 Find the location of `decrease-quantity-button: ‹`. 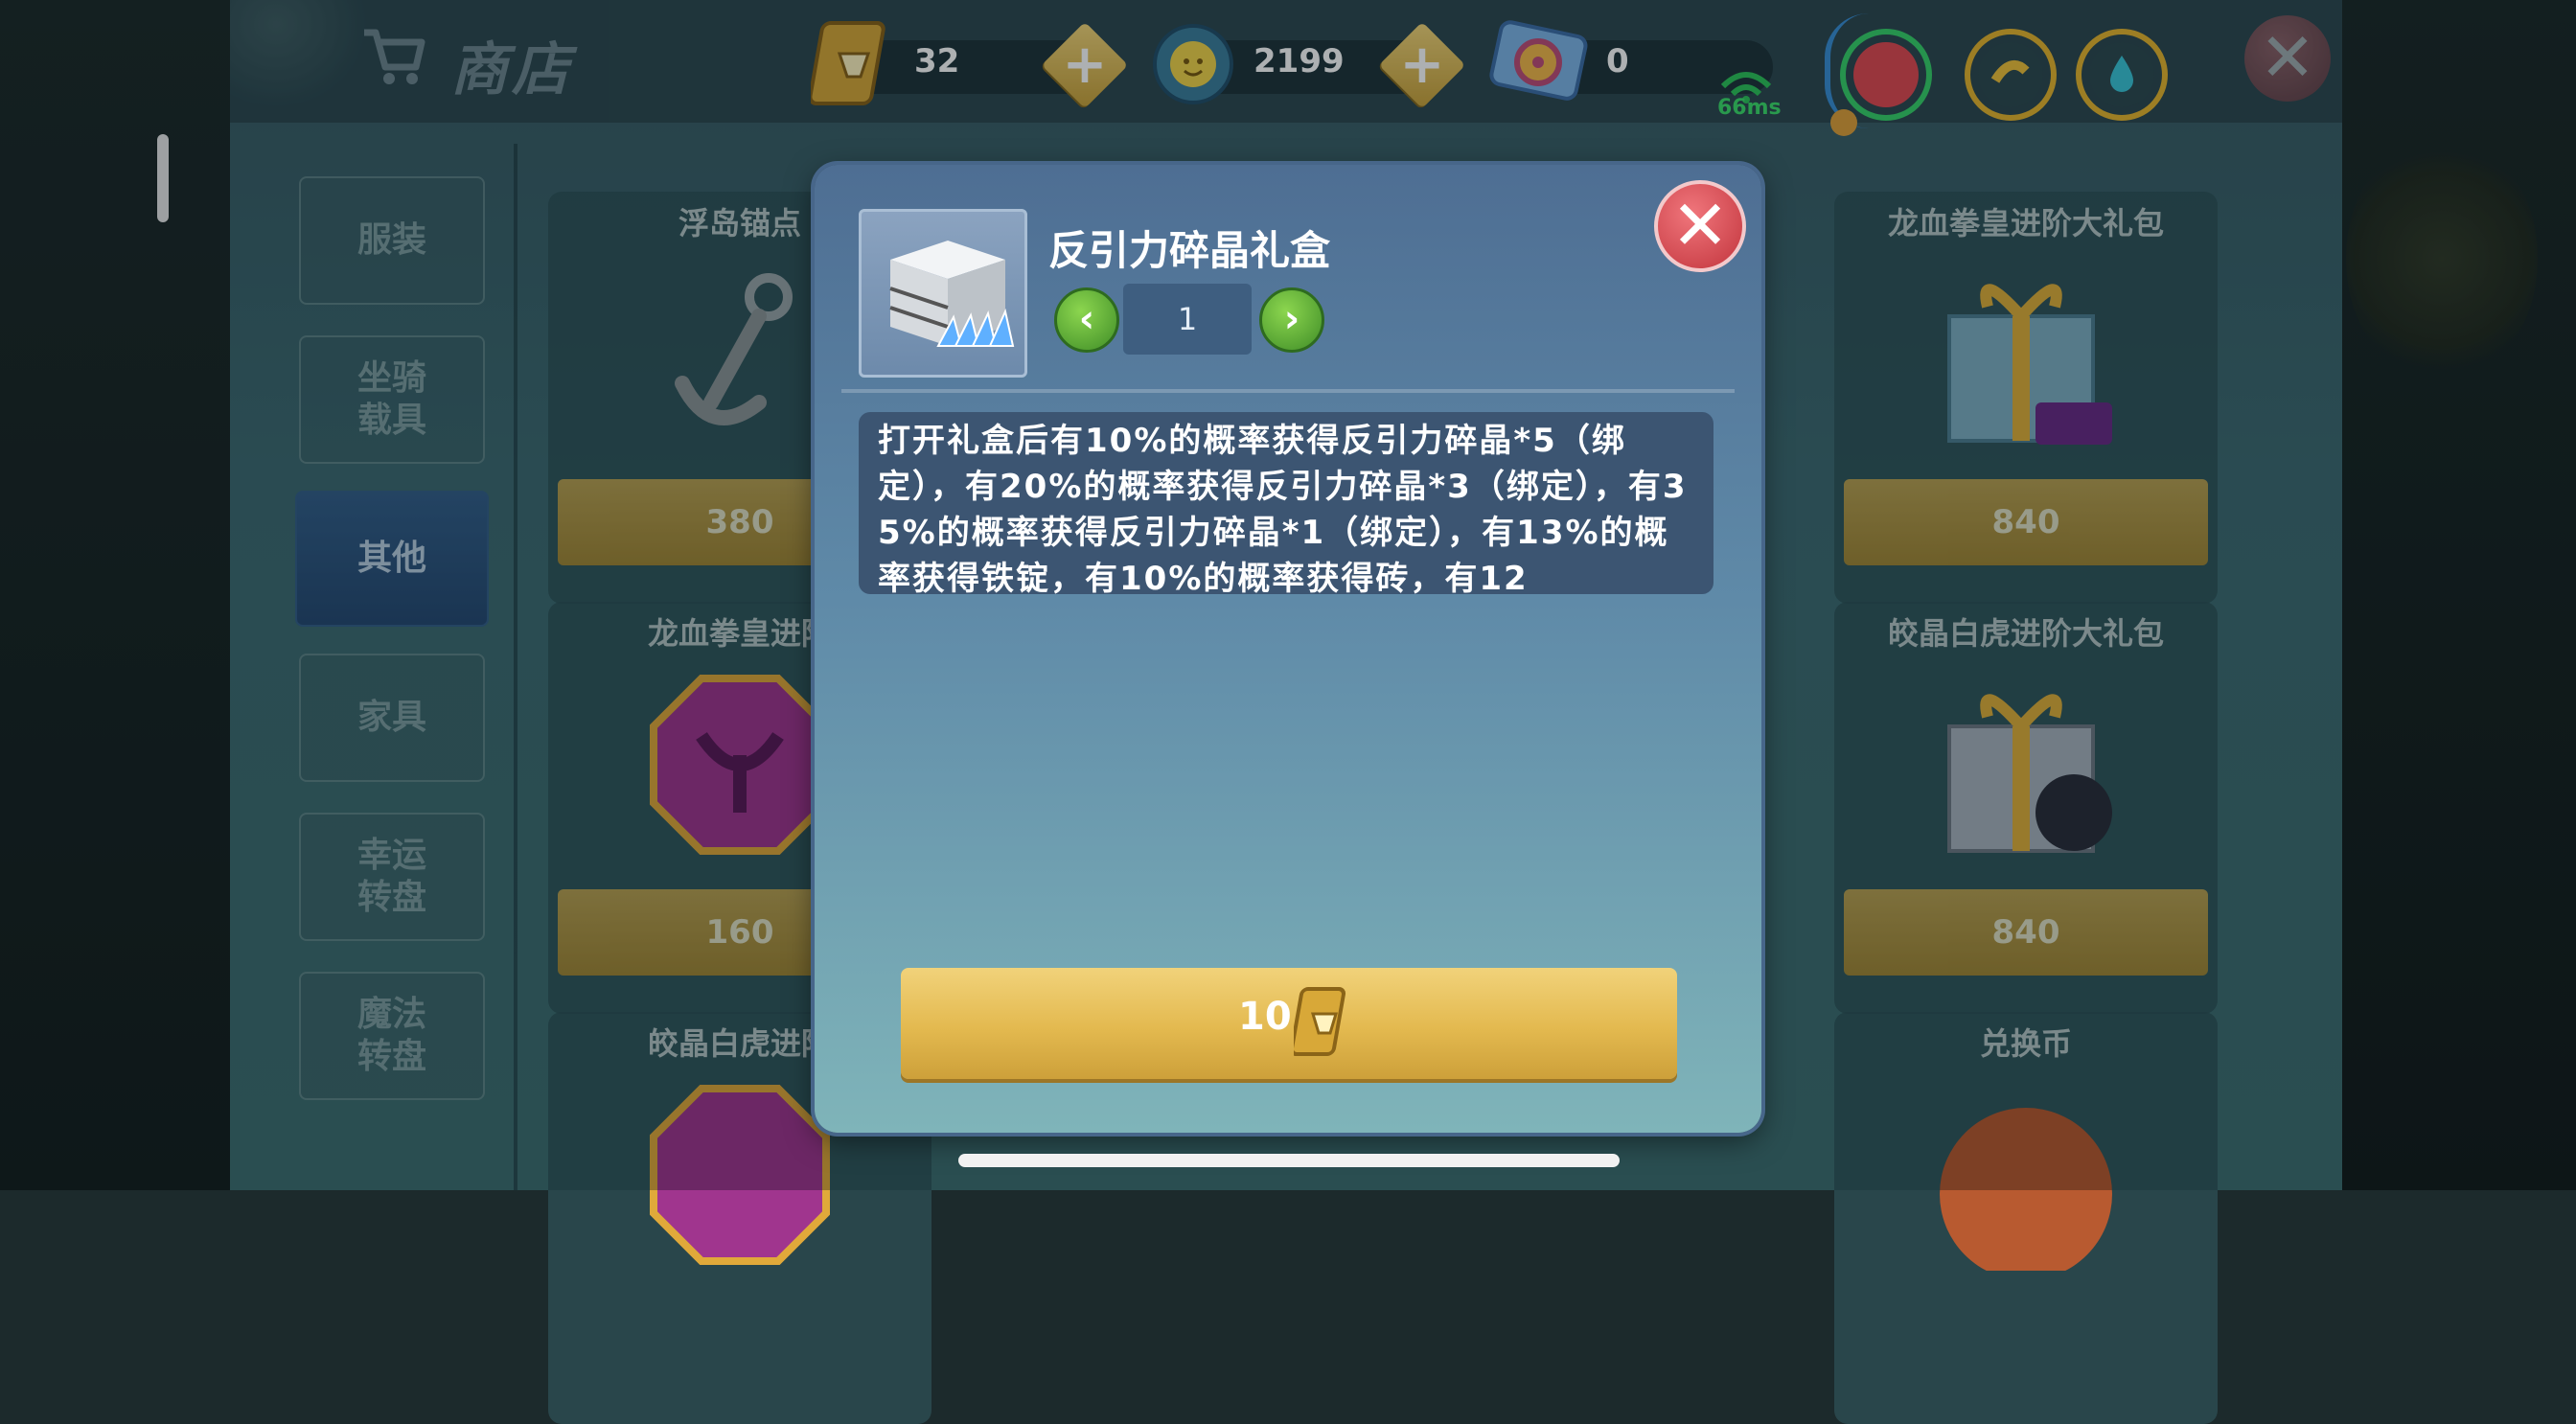

decrease-quantity-button: ‹ is located at coordinates (1086, 320).